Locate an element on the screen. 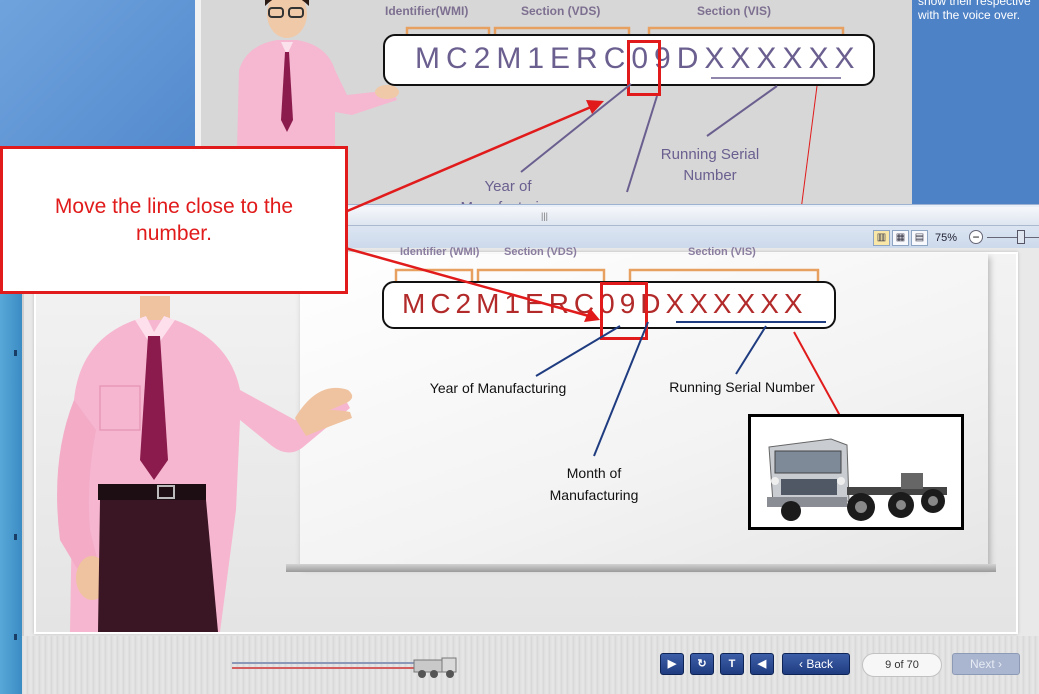 The image size is (1039, 694). next-button: Next › is located at coordinates (986, 664).